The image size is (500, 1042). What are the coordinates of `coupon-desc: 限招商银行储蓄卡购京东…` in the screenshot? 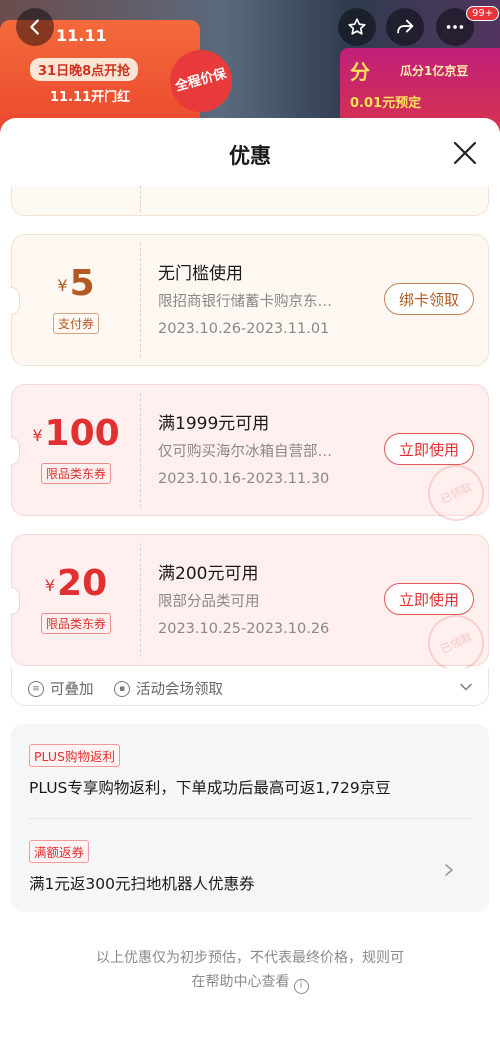 It's located at (245, 302).